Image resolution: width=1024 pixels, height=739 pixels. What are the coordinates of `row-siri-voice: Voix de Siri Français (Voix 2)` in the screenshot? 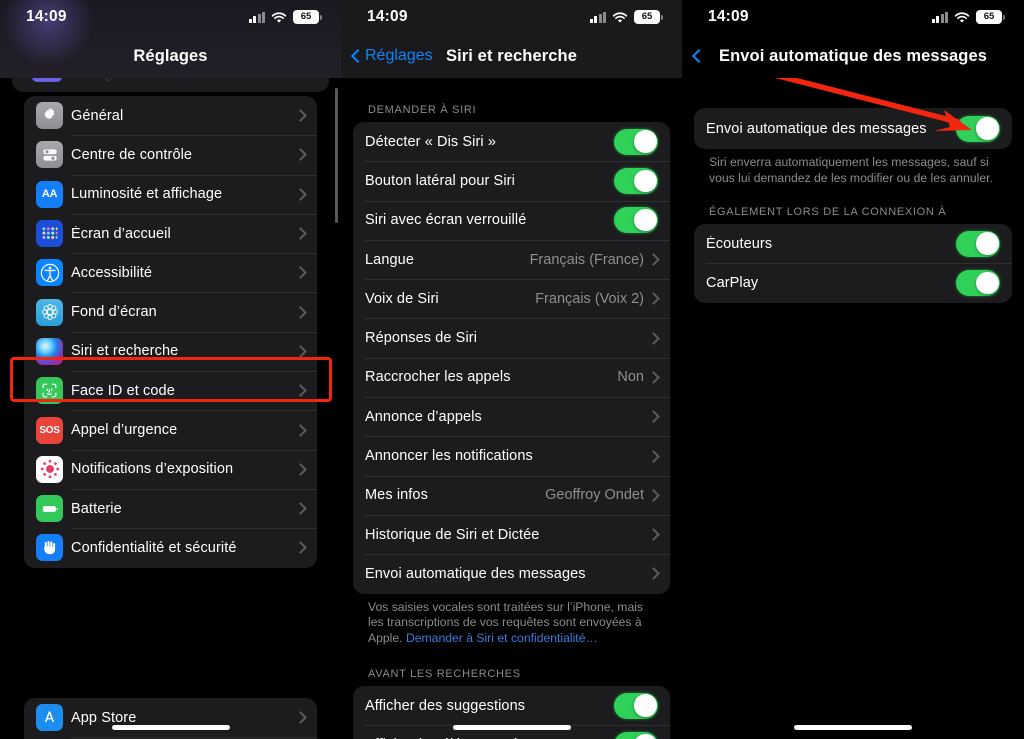 It's located at (511, 298).